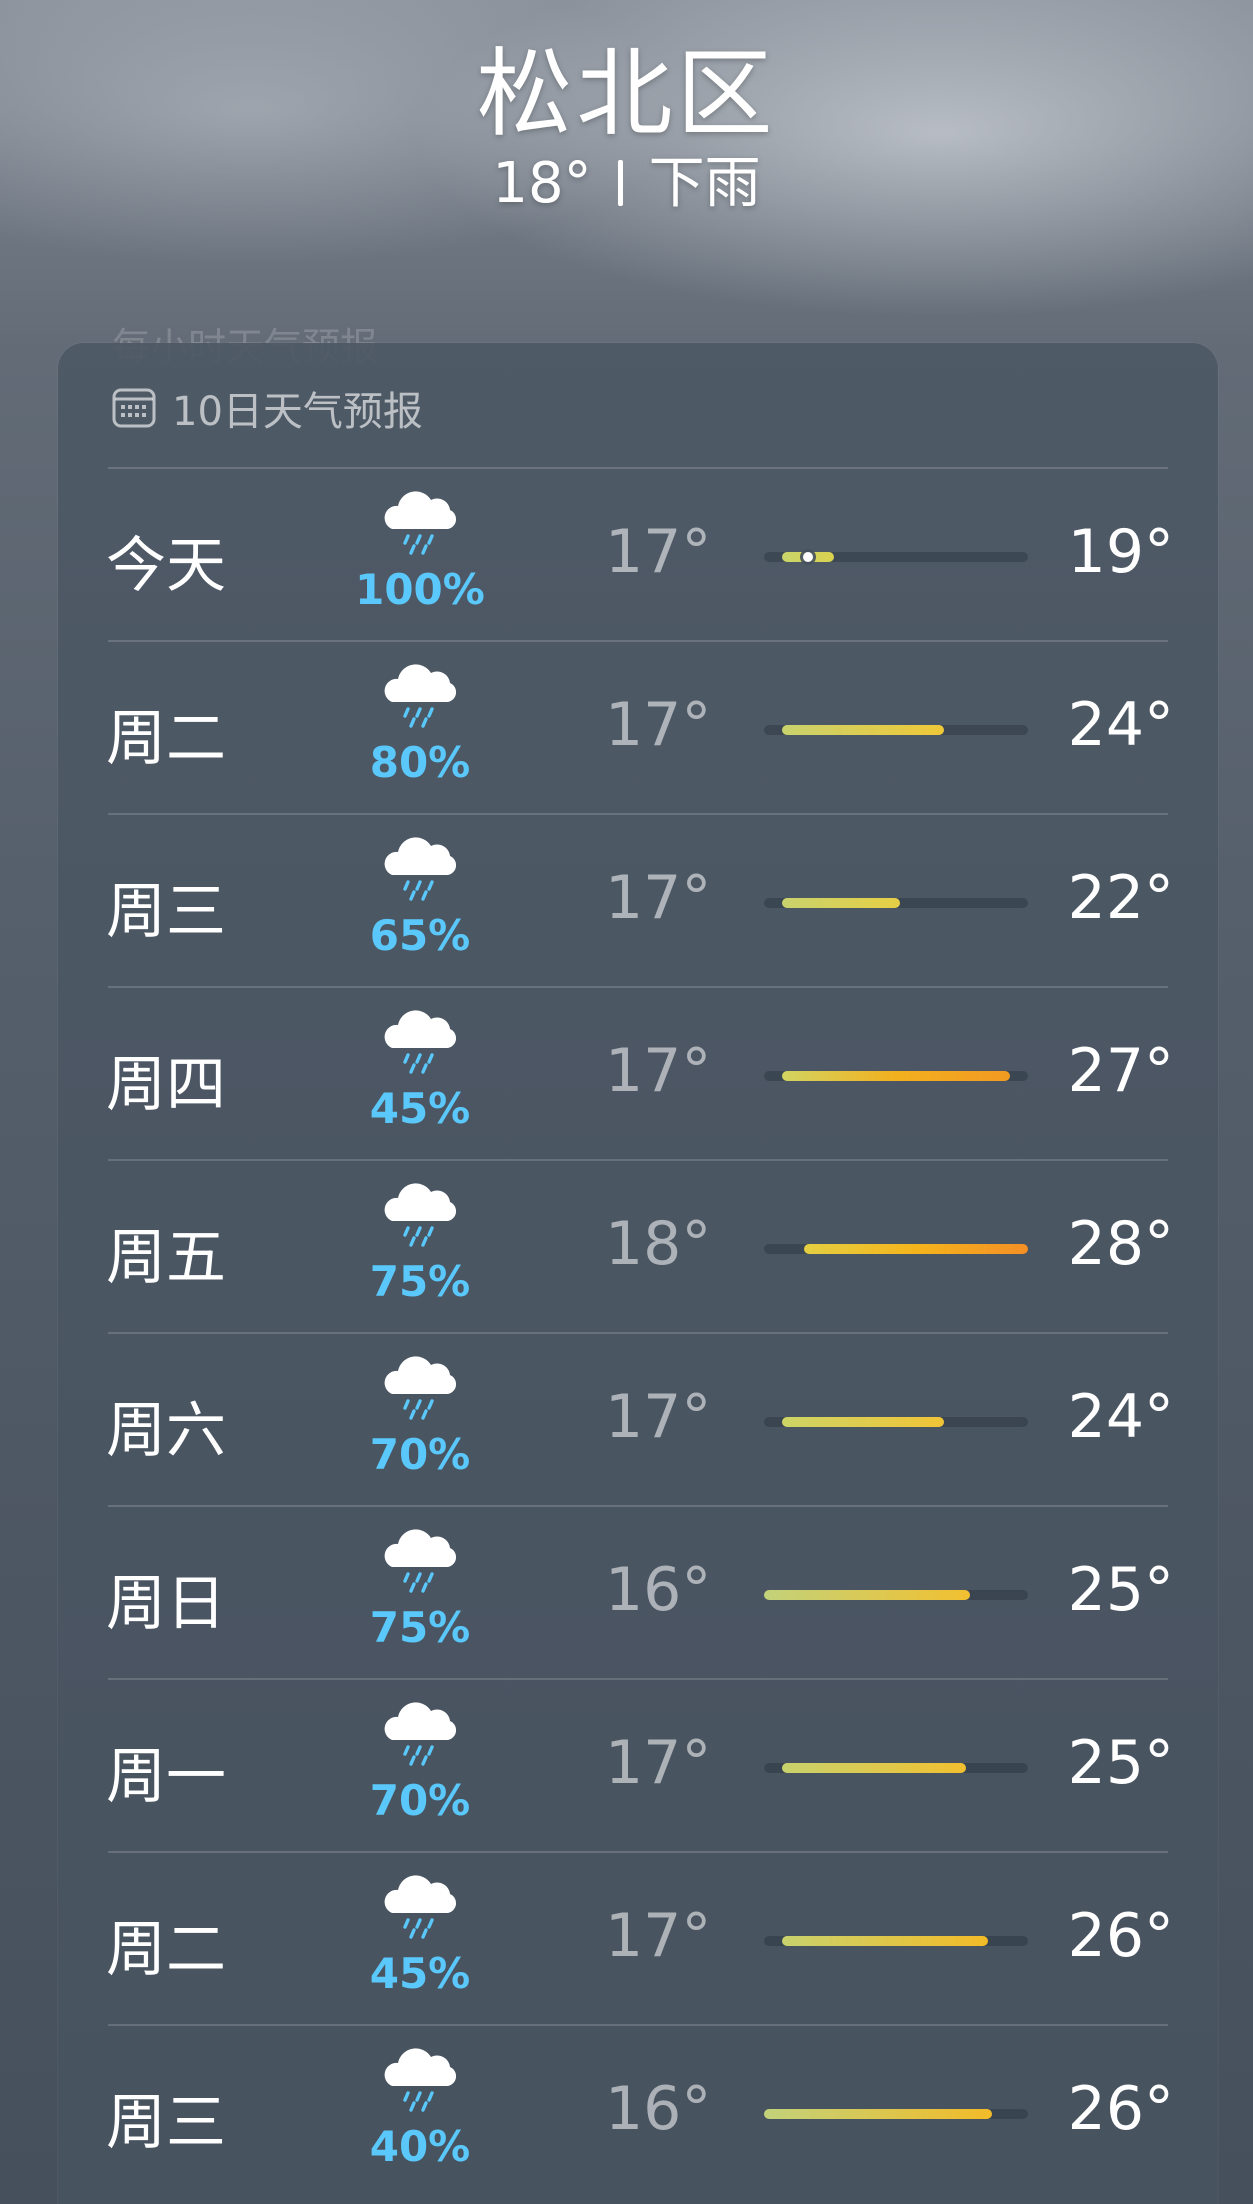  I want to click on calendar-icon, so click(134, 408).